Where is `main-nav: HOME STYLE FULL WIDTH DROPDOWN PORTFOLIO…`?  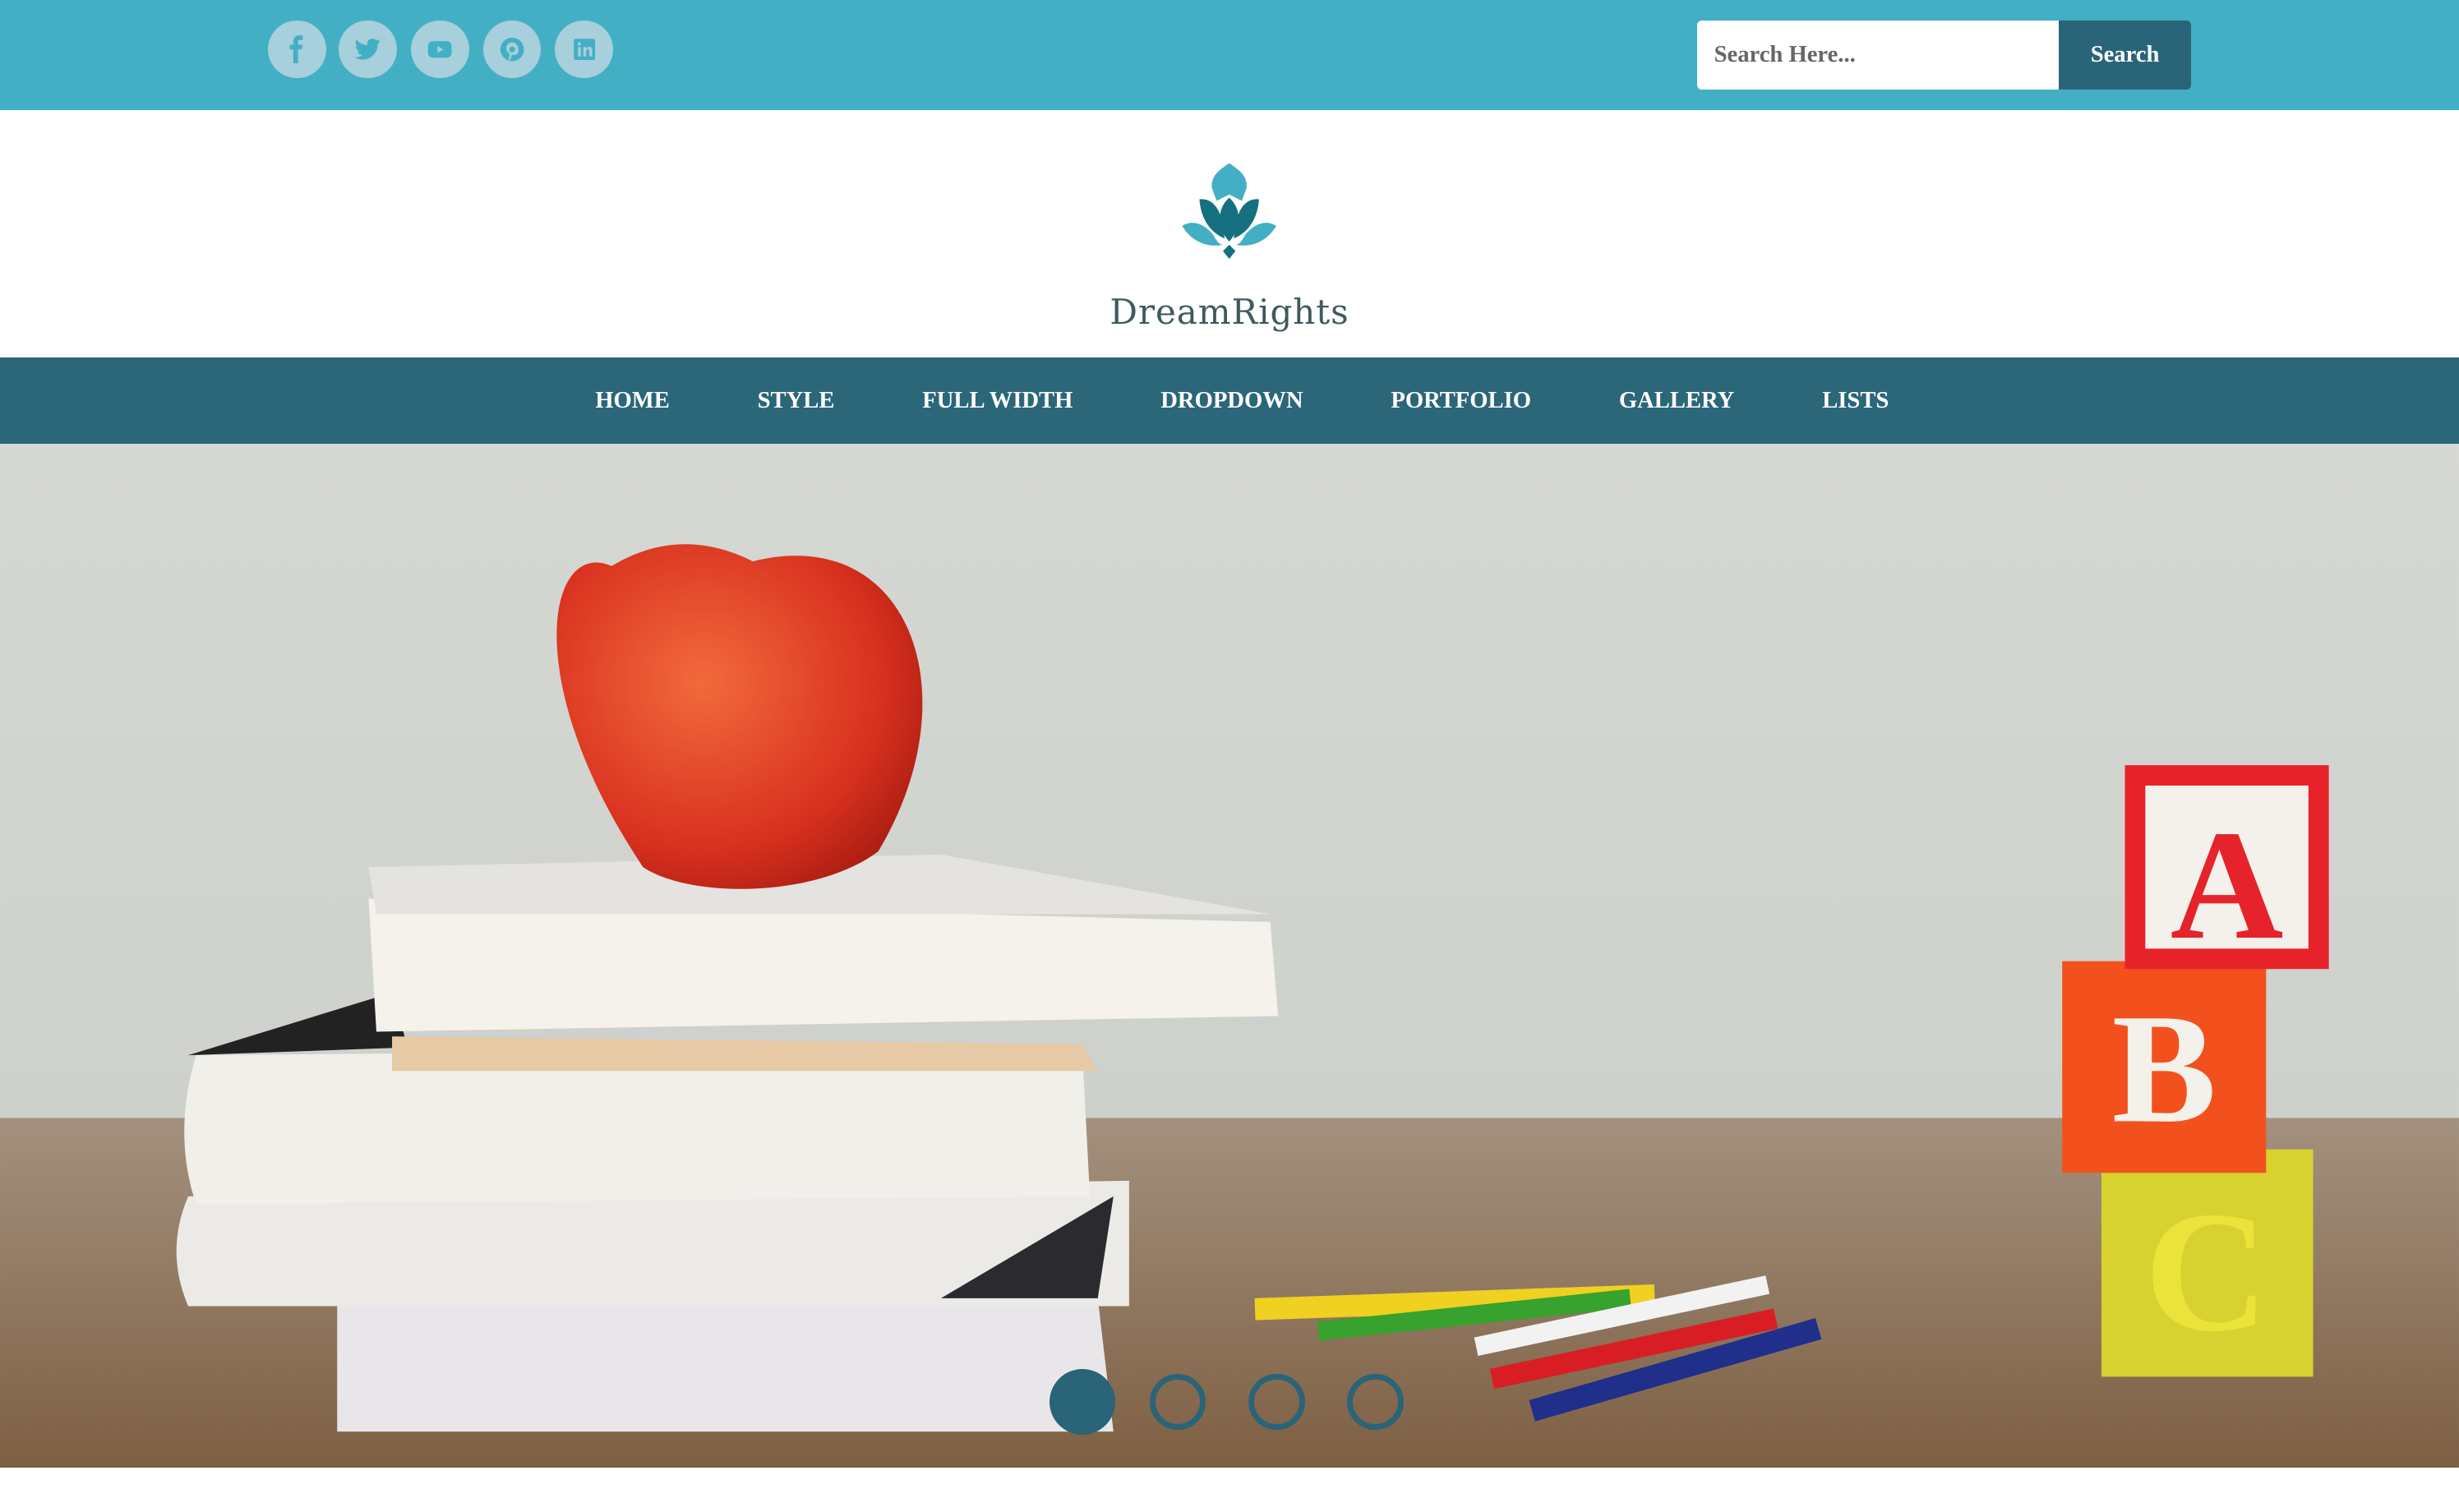 main-nav: HOME STYLE FULL WIDTH DROPDOWN PORTFOLIO… is located at coordinates (1229, 401).